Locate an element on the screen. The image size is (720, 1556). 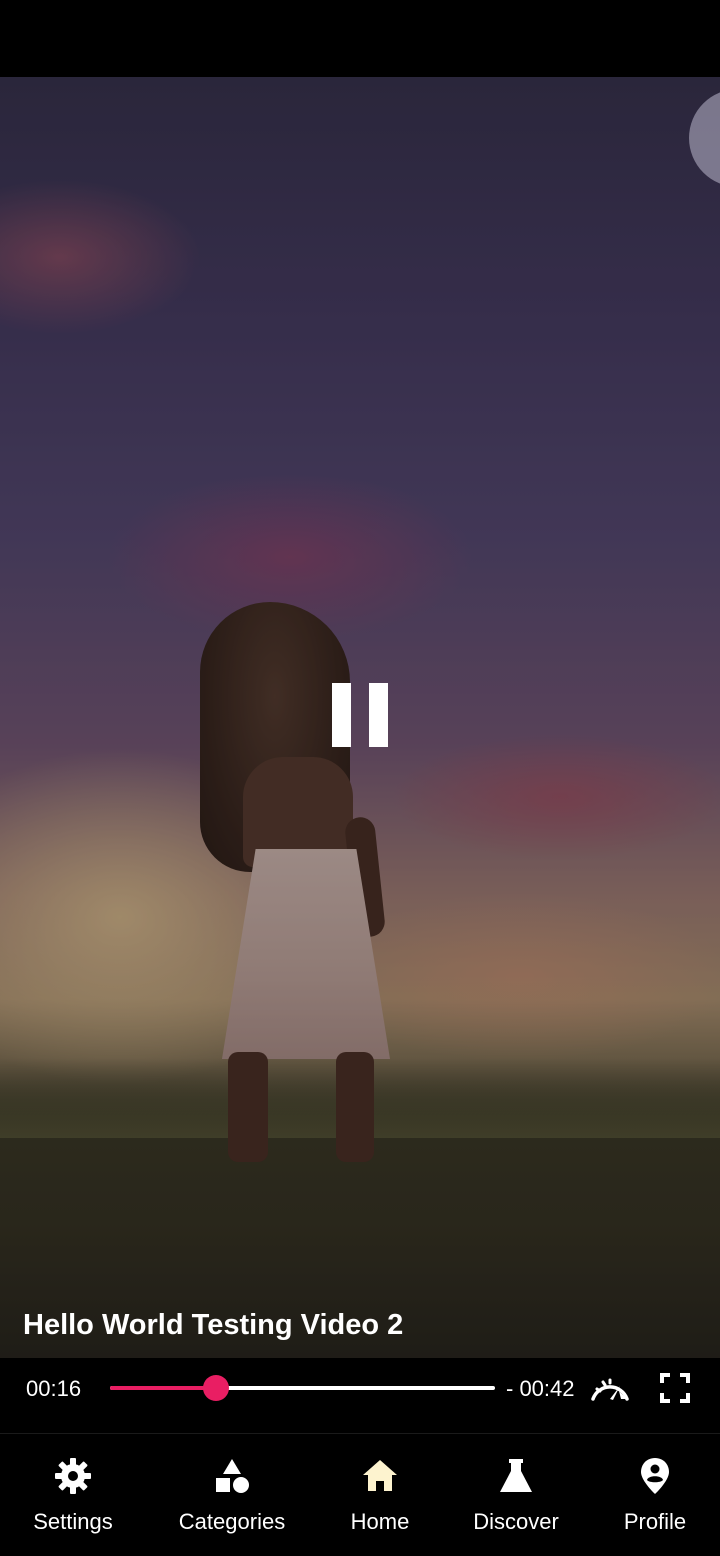
nav-item-discover: Discover is located at coordinates (516, 1495).